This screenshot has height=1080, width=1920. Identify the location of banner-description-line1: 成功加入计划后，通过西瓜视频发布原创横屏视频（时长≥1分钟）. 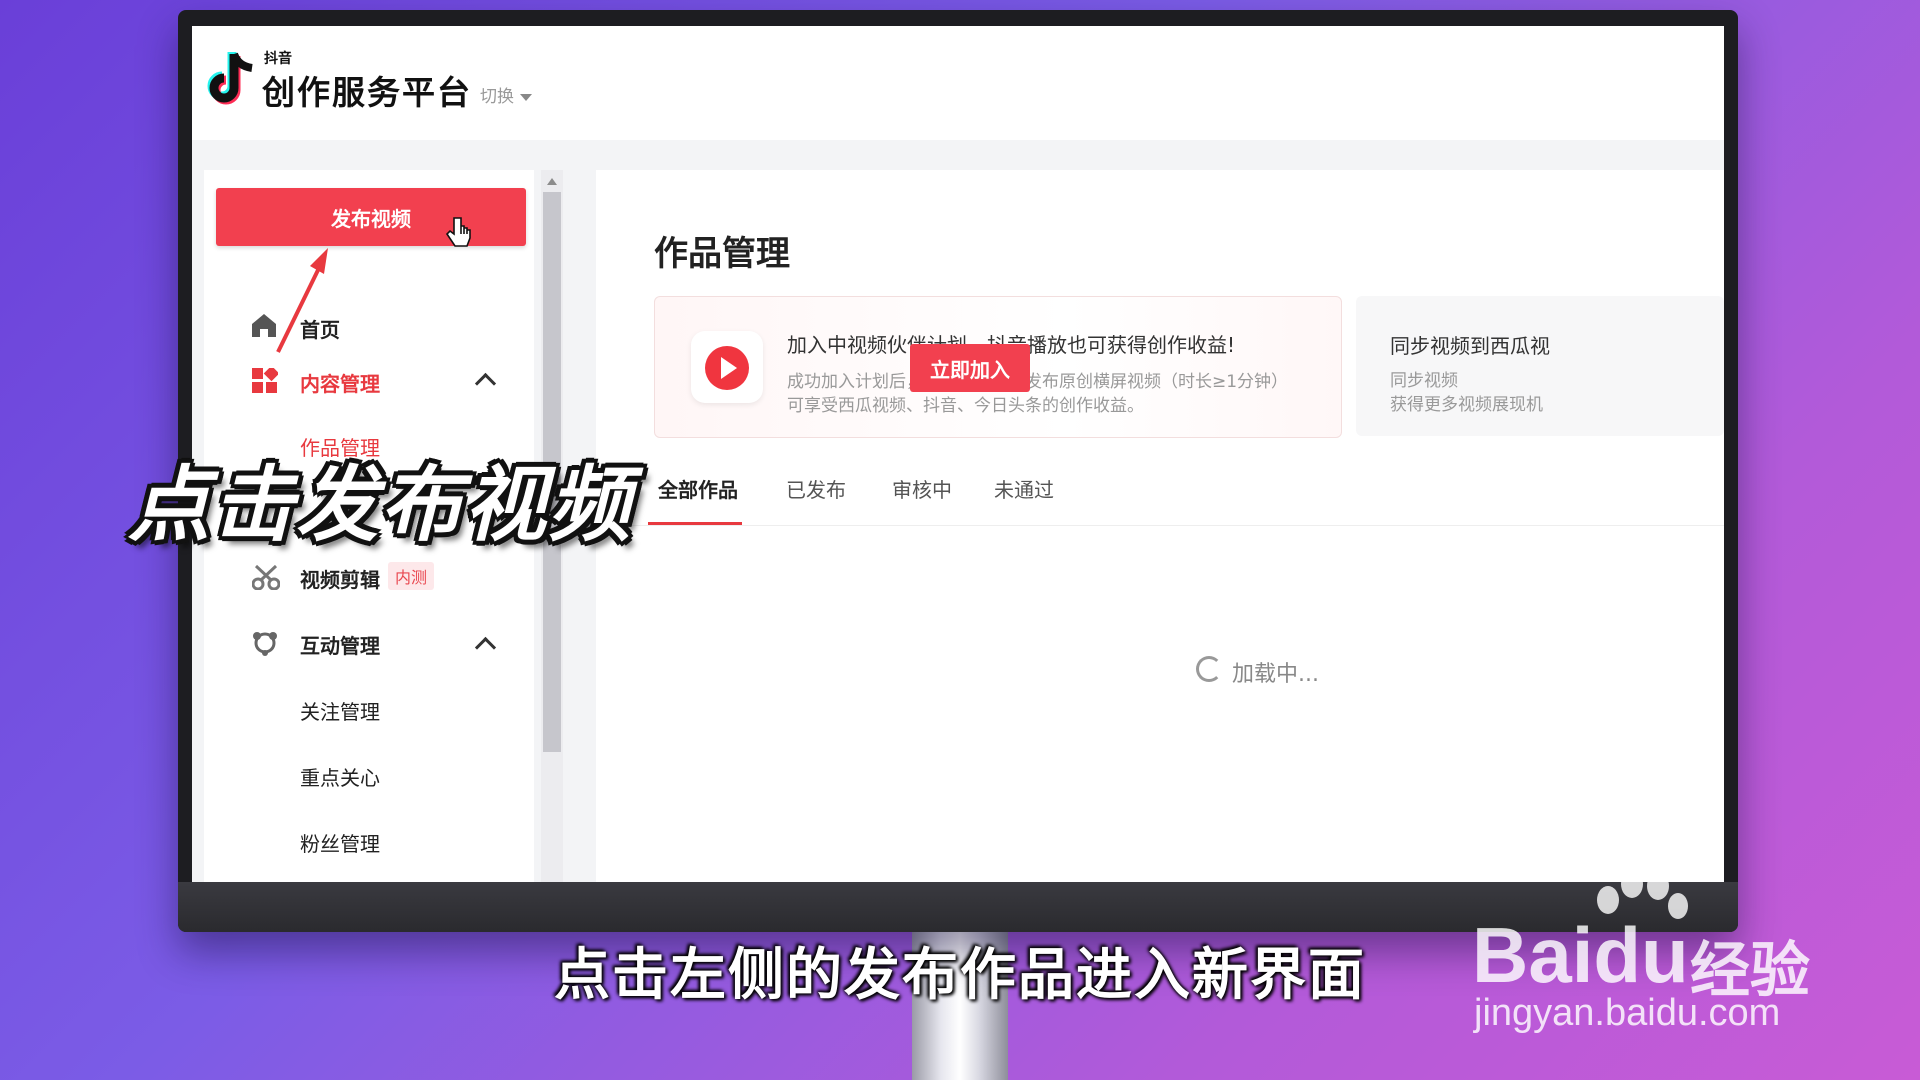
(1038, 382).